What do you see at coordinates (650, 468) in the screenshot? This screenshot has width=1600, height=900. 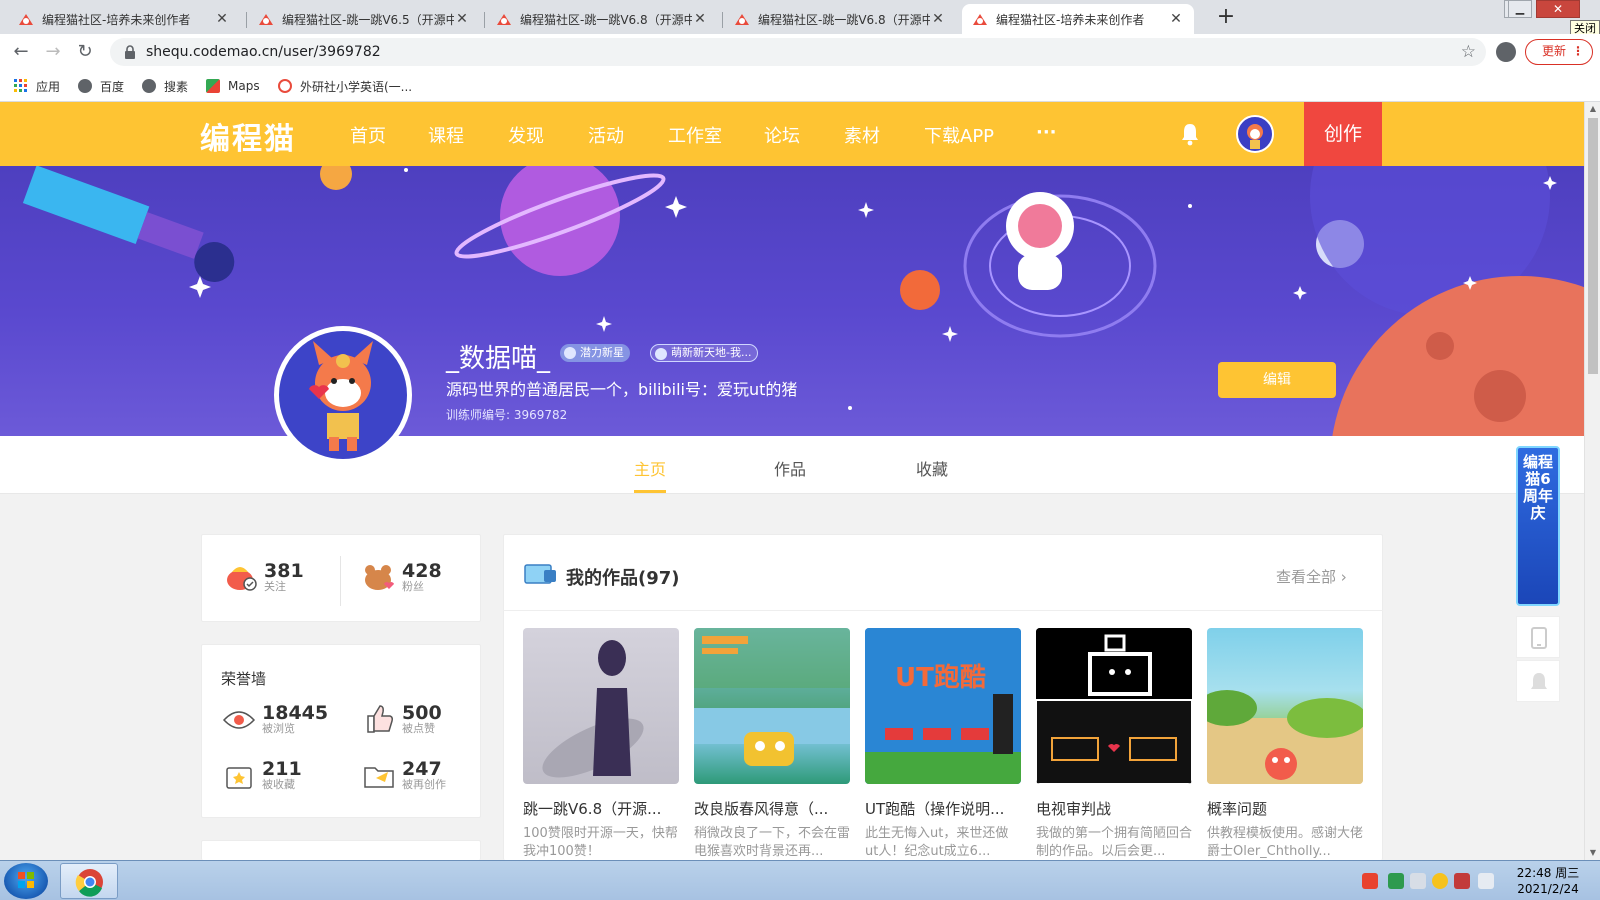 I see `tab-home: 主页` at bounding box center [650, 468].